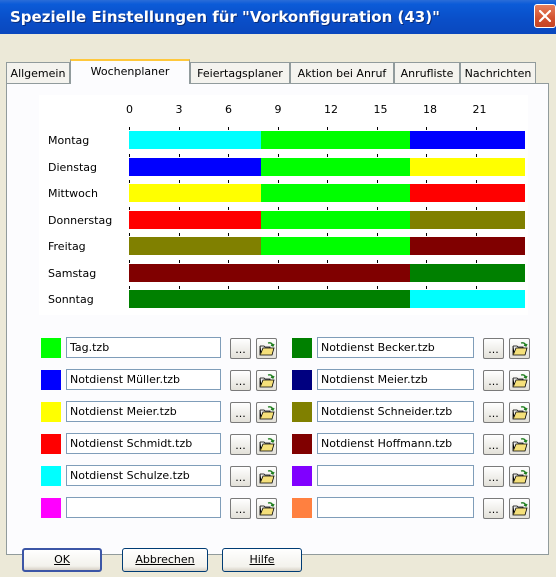 This screenshot has width=556, height=577. I want to click on help-button: Hilfe, so click(262, 560).